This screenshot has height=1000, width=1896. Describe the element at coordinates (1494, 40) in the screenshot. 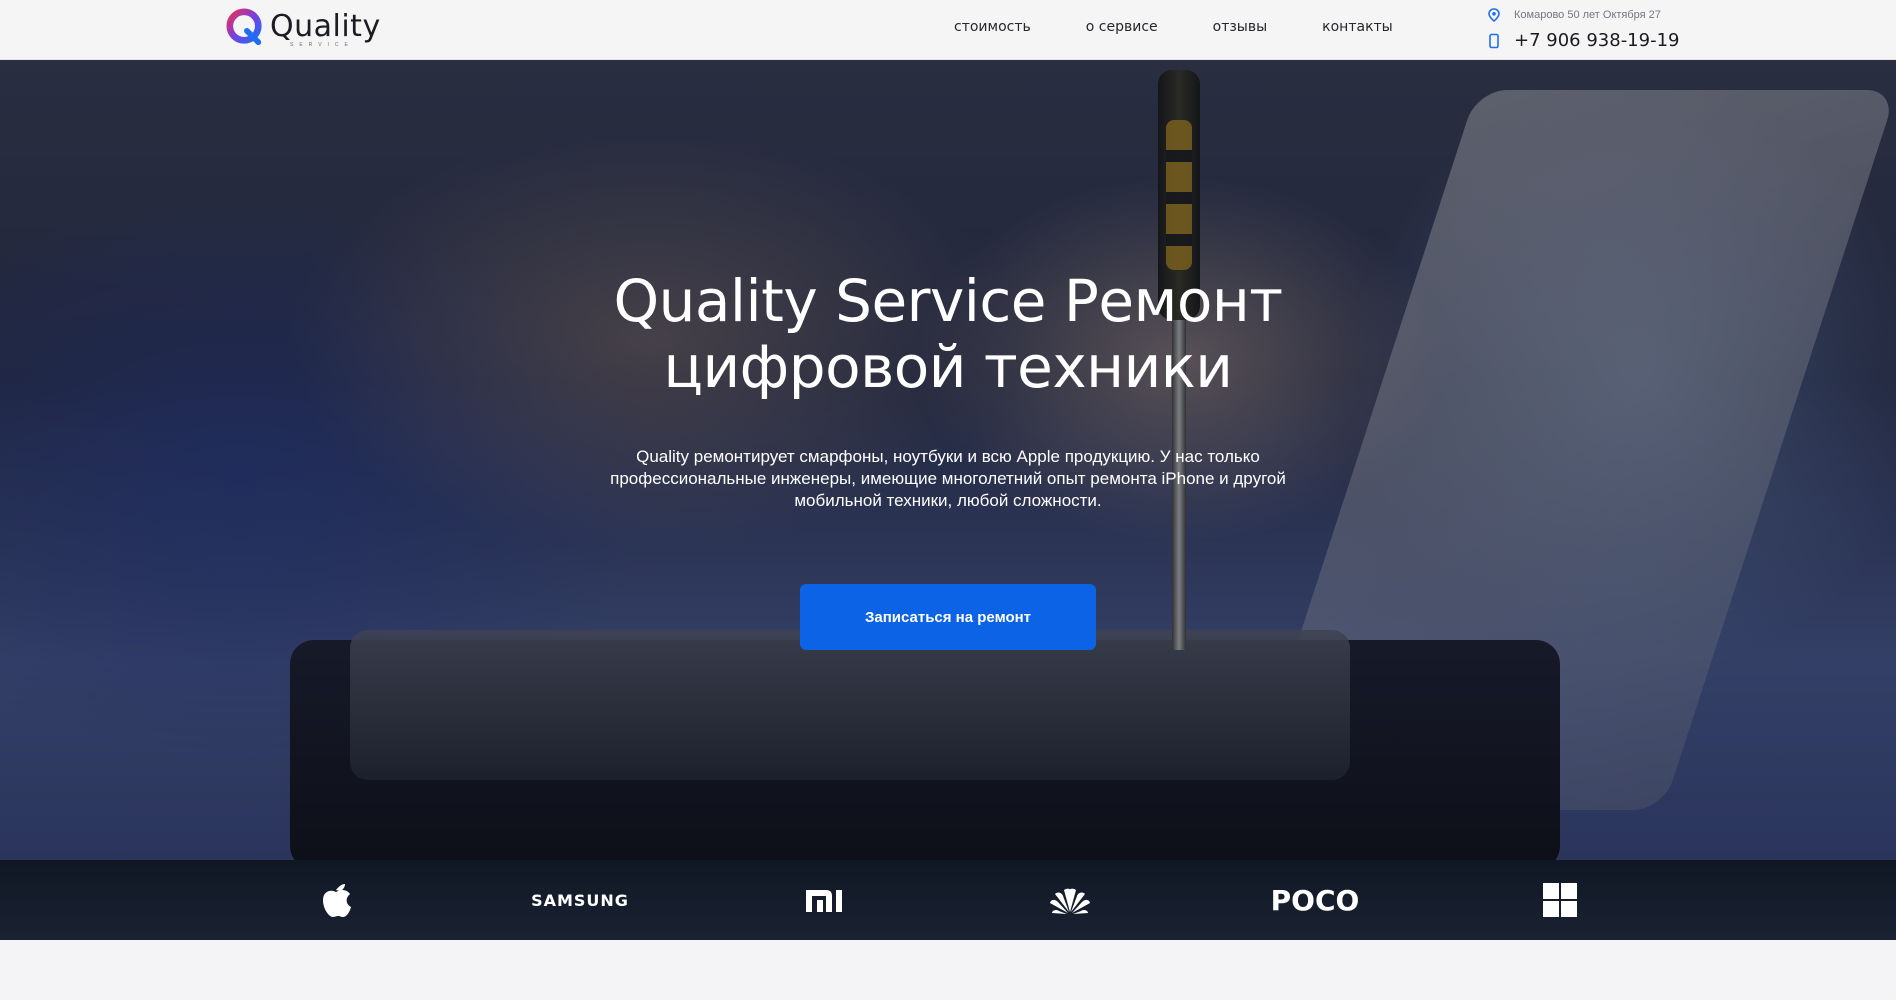

I see `phone-icon` at that location.